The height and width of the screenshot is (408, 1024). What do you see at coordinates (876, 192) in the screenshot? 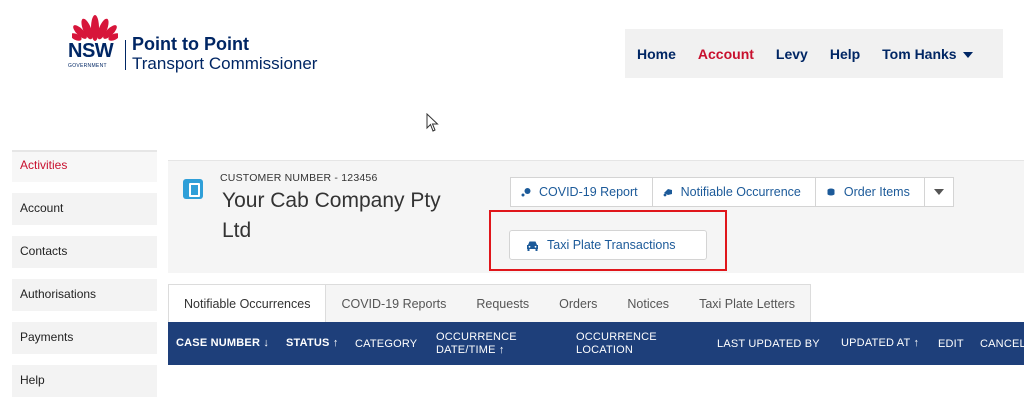
I see `order-items-label: Order Items` at bounding box center [876, 192].